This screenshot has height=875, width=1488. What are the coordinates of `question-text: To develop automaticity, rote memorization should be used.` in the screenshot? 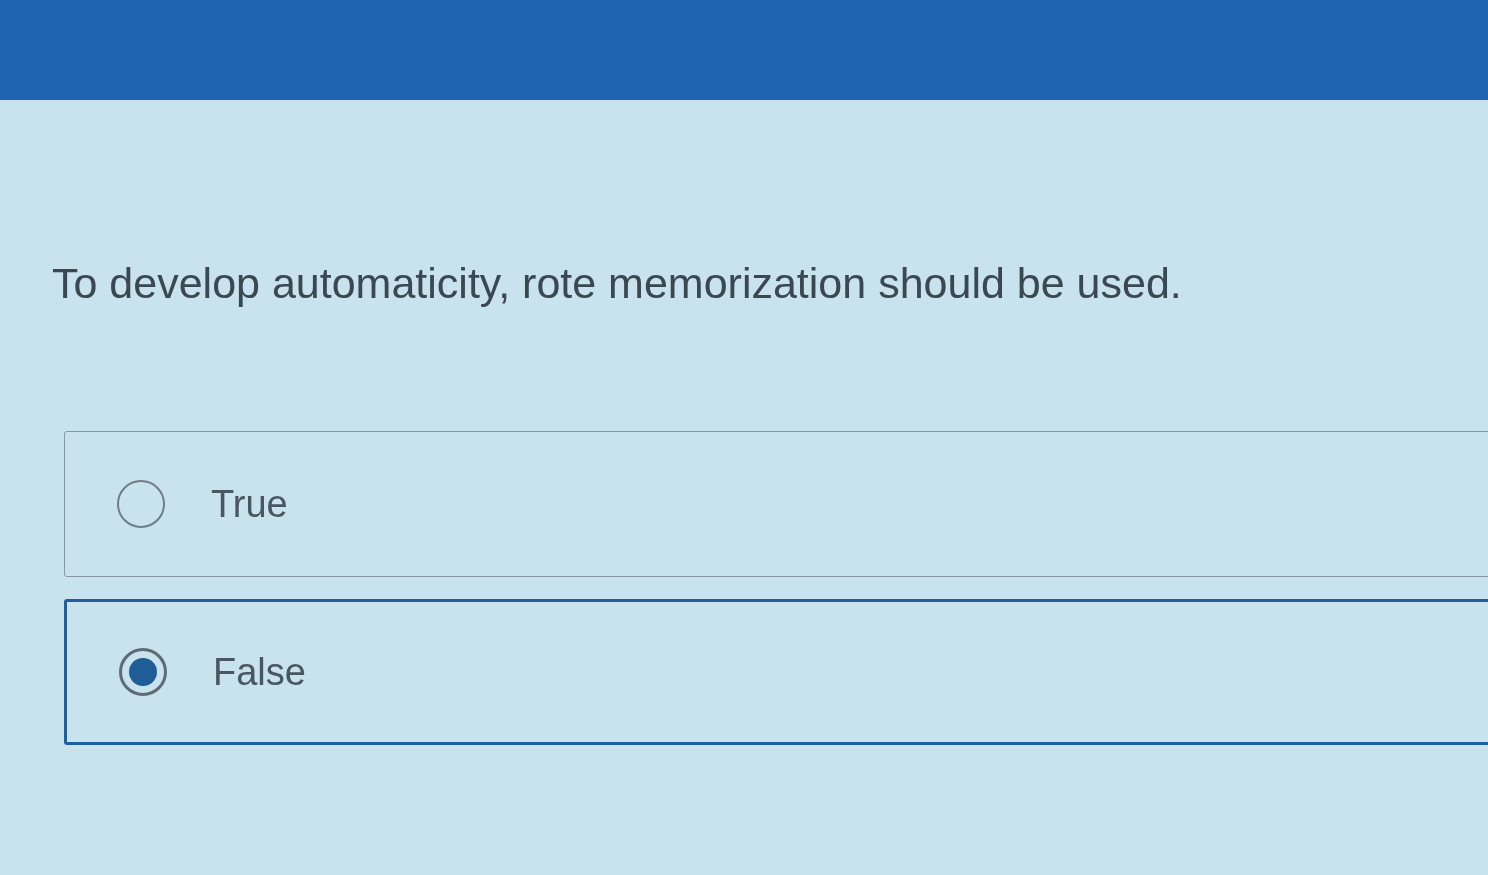 It's located at (617, 283).